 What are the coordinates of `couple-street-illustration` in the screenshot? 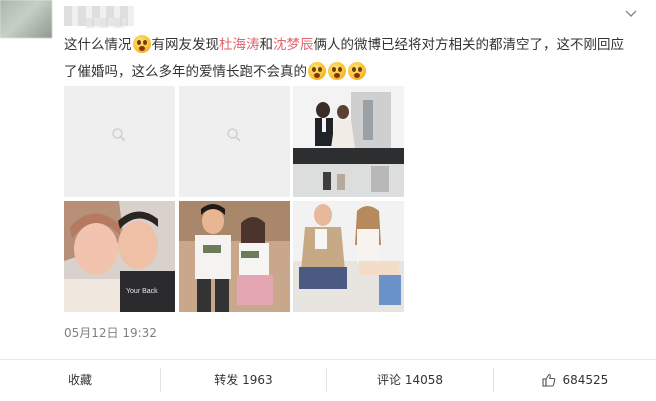 It's located at (234, 256).